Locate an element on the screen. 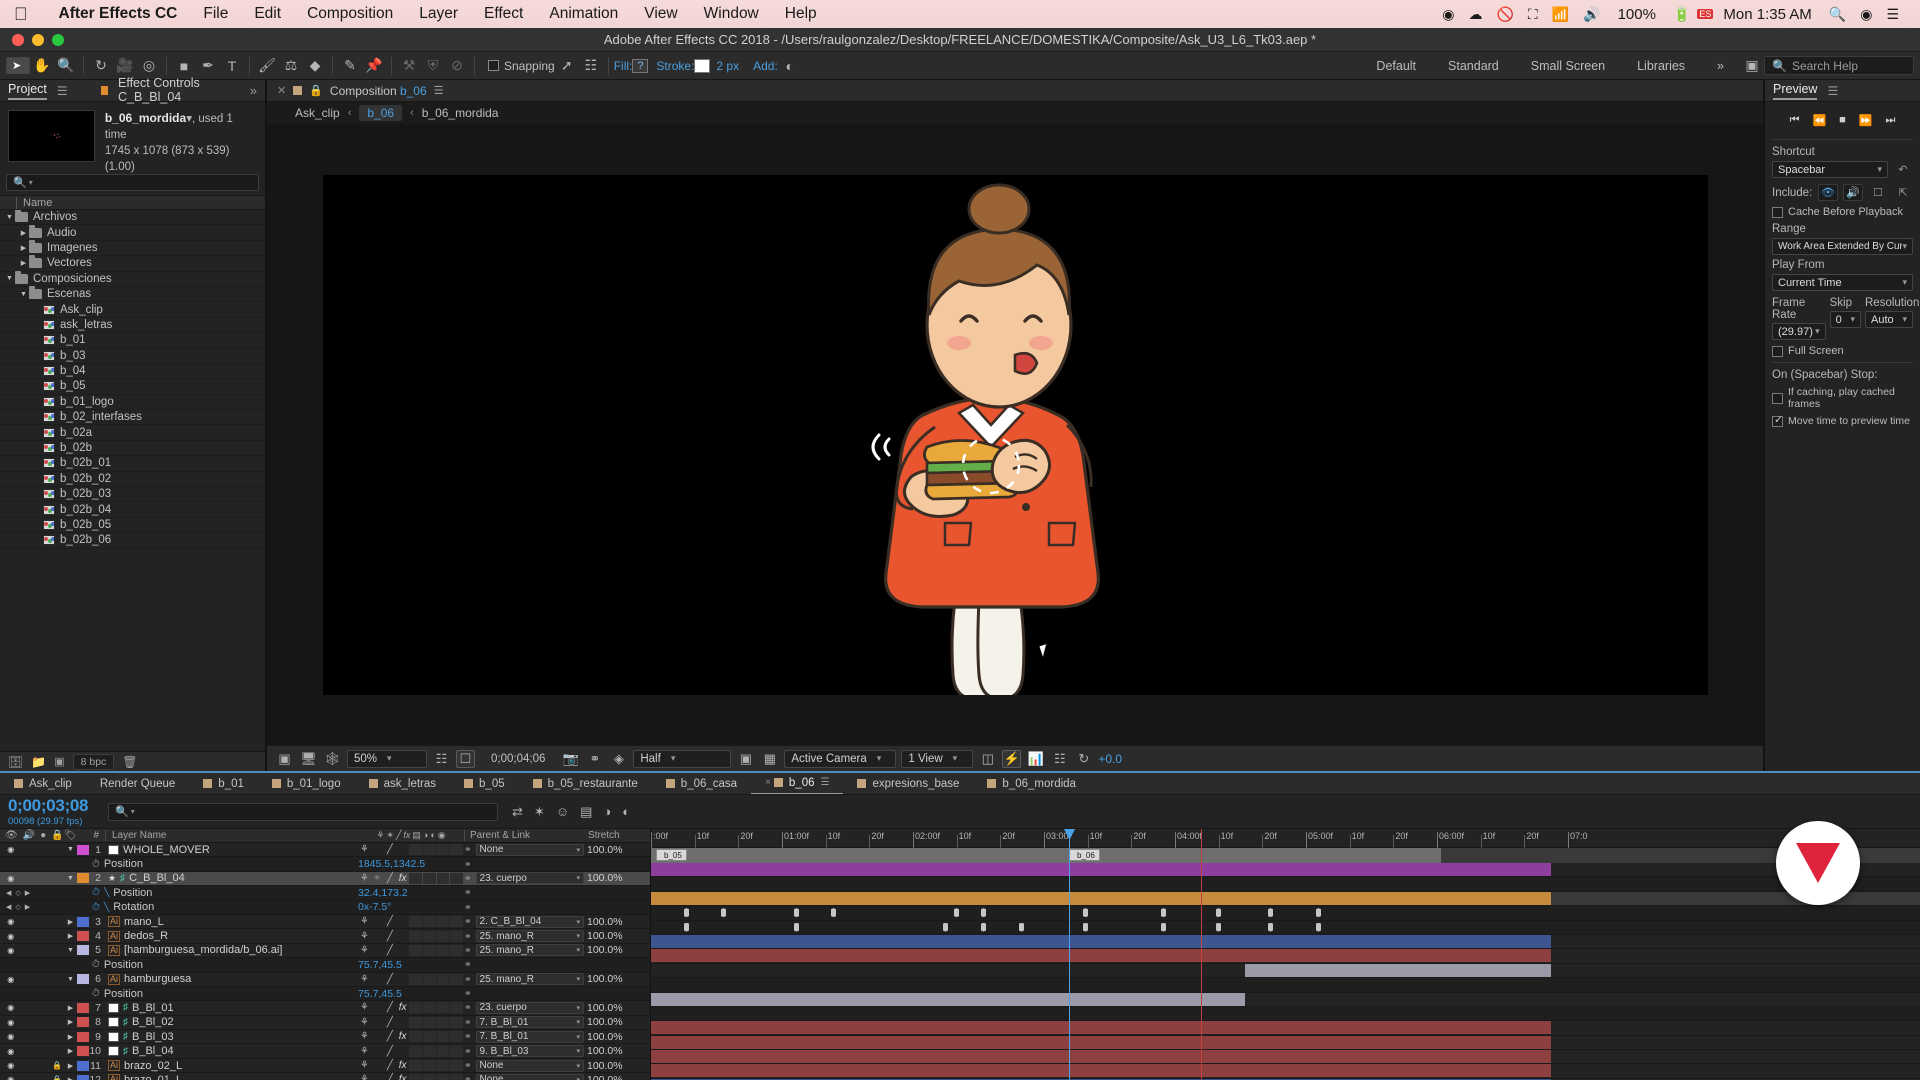 The width and height of the screenshot is (1920, 1080). tab-preview: Preview is located at coordinates (1795, 91).